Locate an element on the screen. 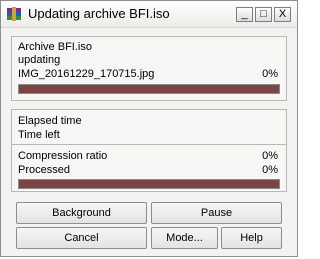  compression-ratio-row: Compression ratio 0% is located at coordinates (148, 157).